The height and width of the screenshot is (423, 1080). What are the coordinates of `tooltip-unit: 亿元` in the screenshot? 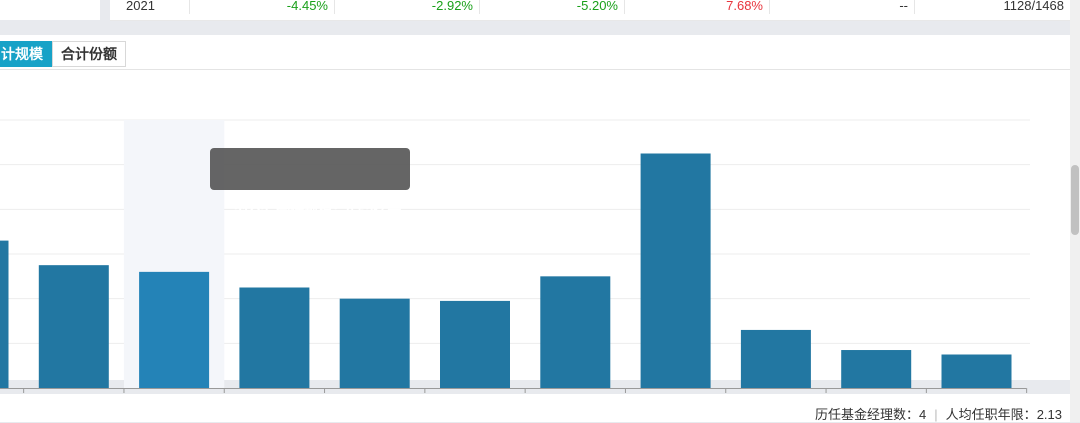 It's located at (387, 211).